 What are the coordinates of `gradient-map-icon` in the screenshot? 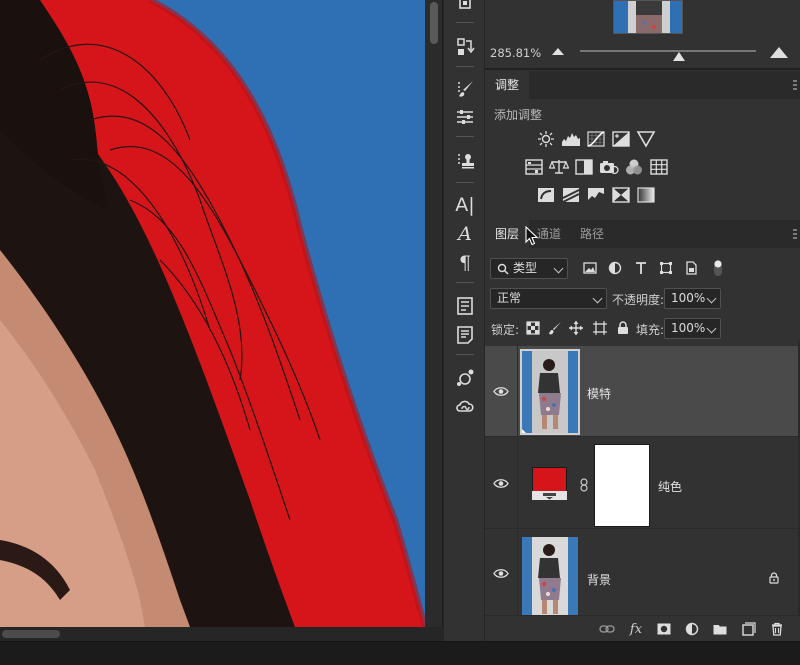 It's located at (646, 195).